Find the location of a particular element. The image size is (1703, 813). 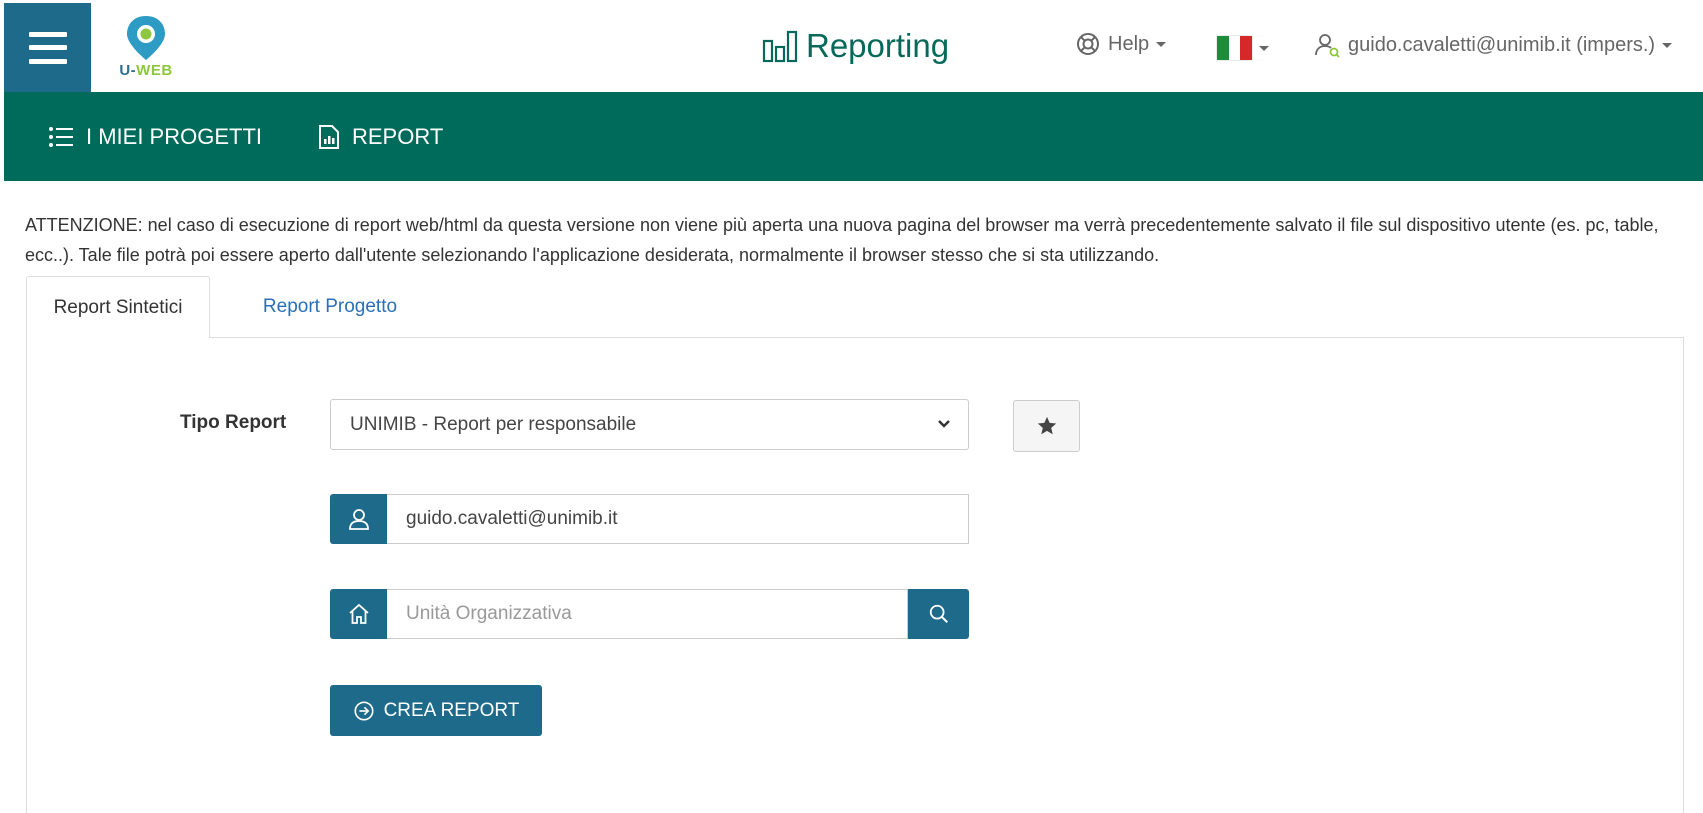

nav-item-report: REPORT is located at coordinates (380, 137).